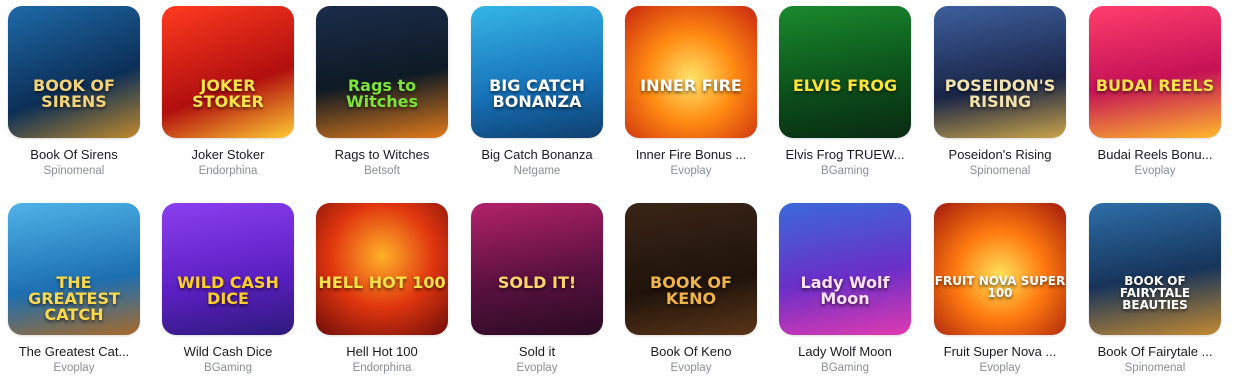  What do you see at coordinates (845, 351) in the screenshot?
I see `game-title: Lady Wolf Moon` at bounding box center [845, 351].